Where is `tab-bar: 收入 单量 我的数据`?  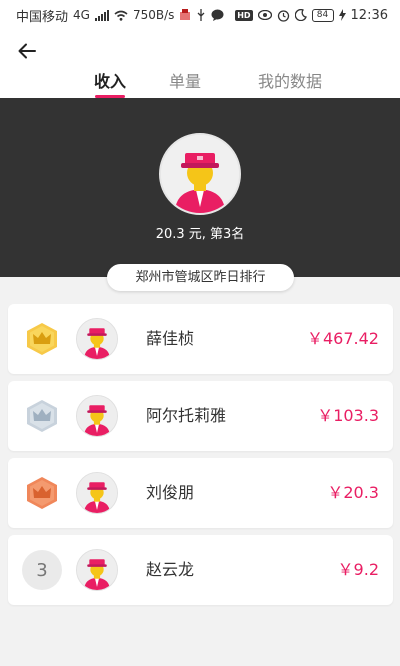 tab-bar: 收入 单量 我的数据 is located at coordinates (200, 83).